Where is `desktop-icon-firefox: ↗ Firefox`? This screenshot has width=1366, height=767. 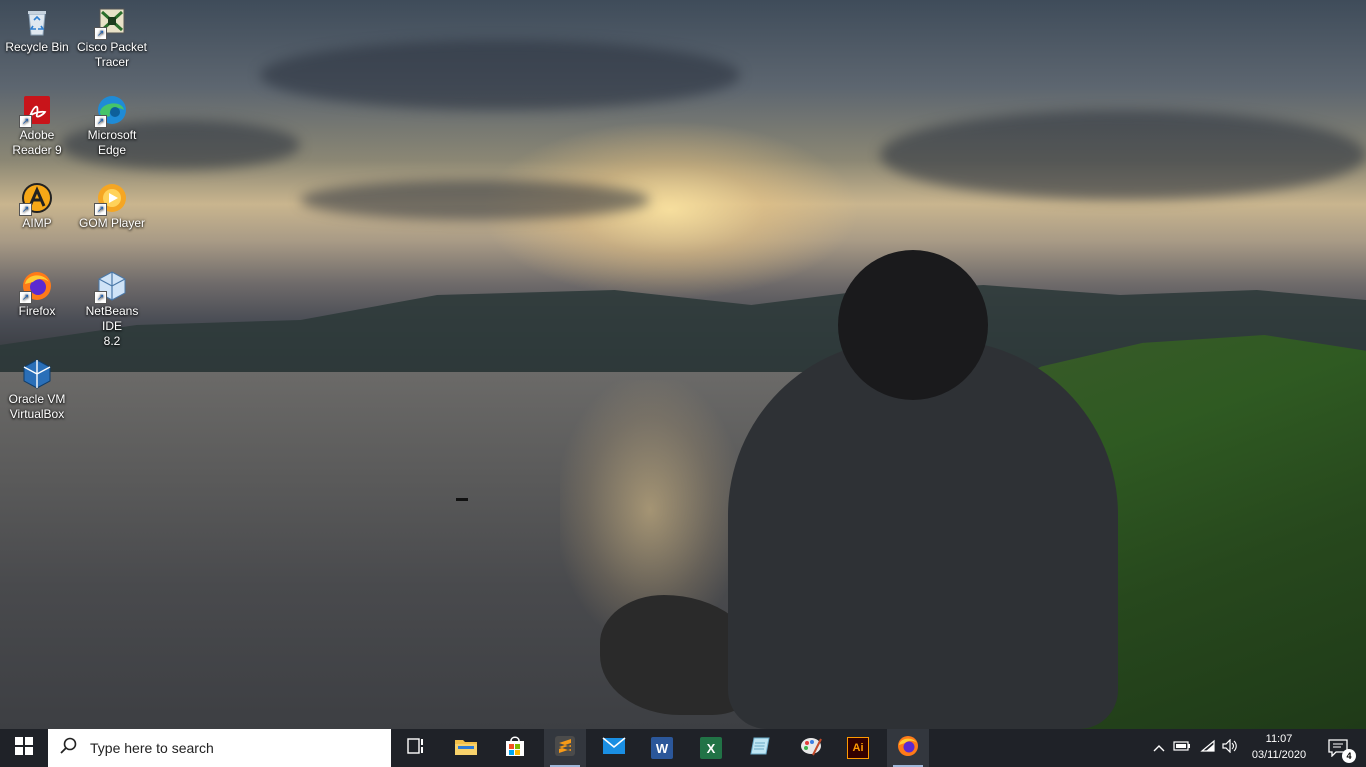 desktop-icon-firefox: ↗ Firefox is located at coordinates (37, 294).